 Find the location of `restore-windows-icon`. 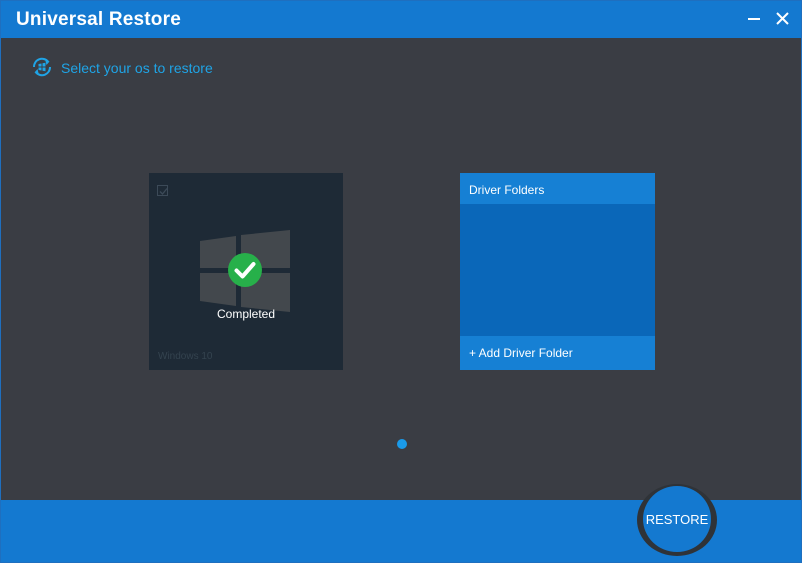

restore-windows-icon is located at coordinates (42, 67).